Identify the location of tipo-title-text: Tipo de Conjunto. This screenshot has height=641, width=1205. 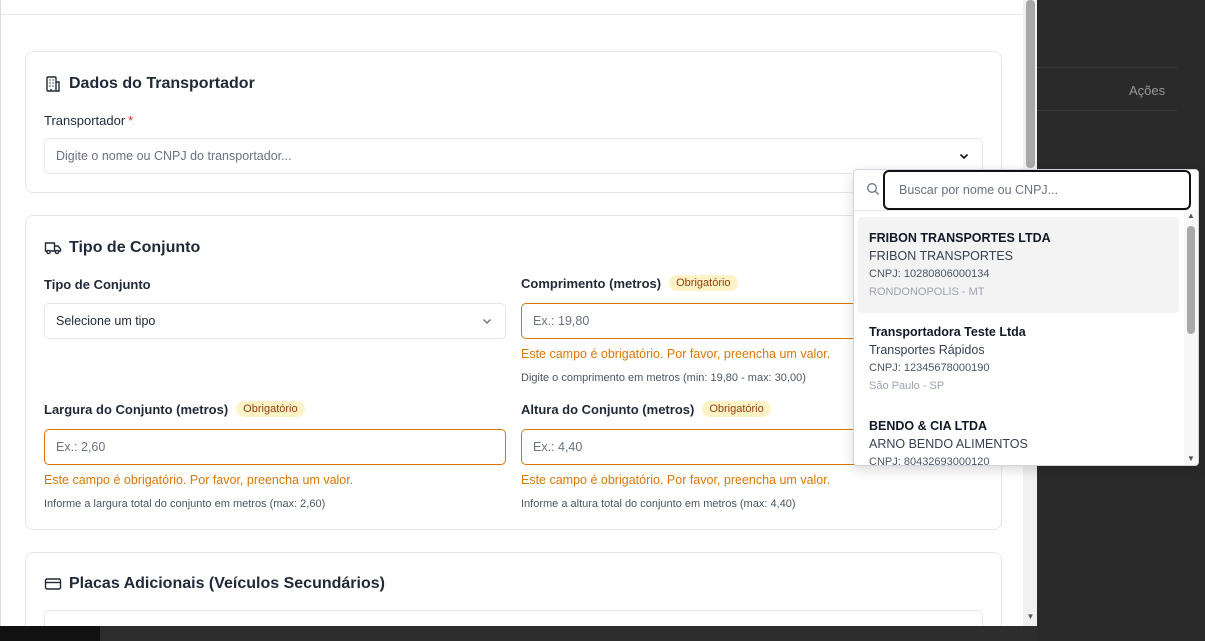
(135, 247).